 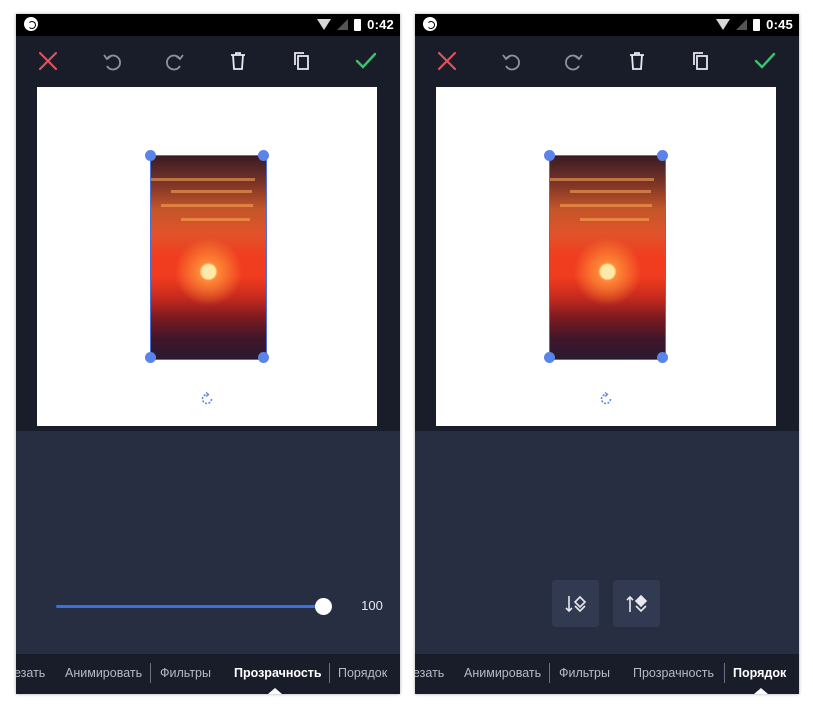 What do you see at coordinates (607, 542) in the screenshot?
I see `order-panel` at bounding box center [607, 542].